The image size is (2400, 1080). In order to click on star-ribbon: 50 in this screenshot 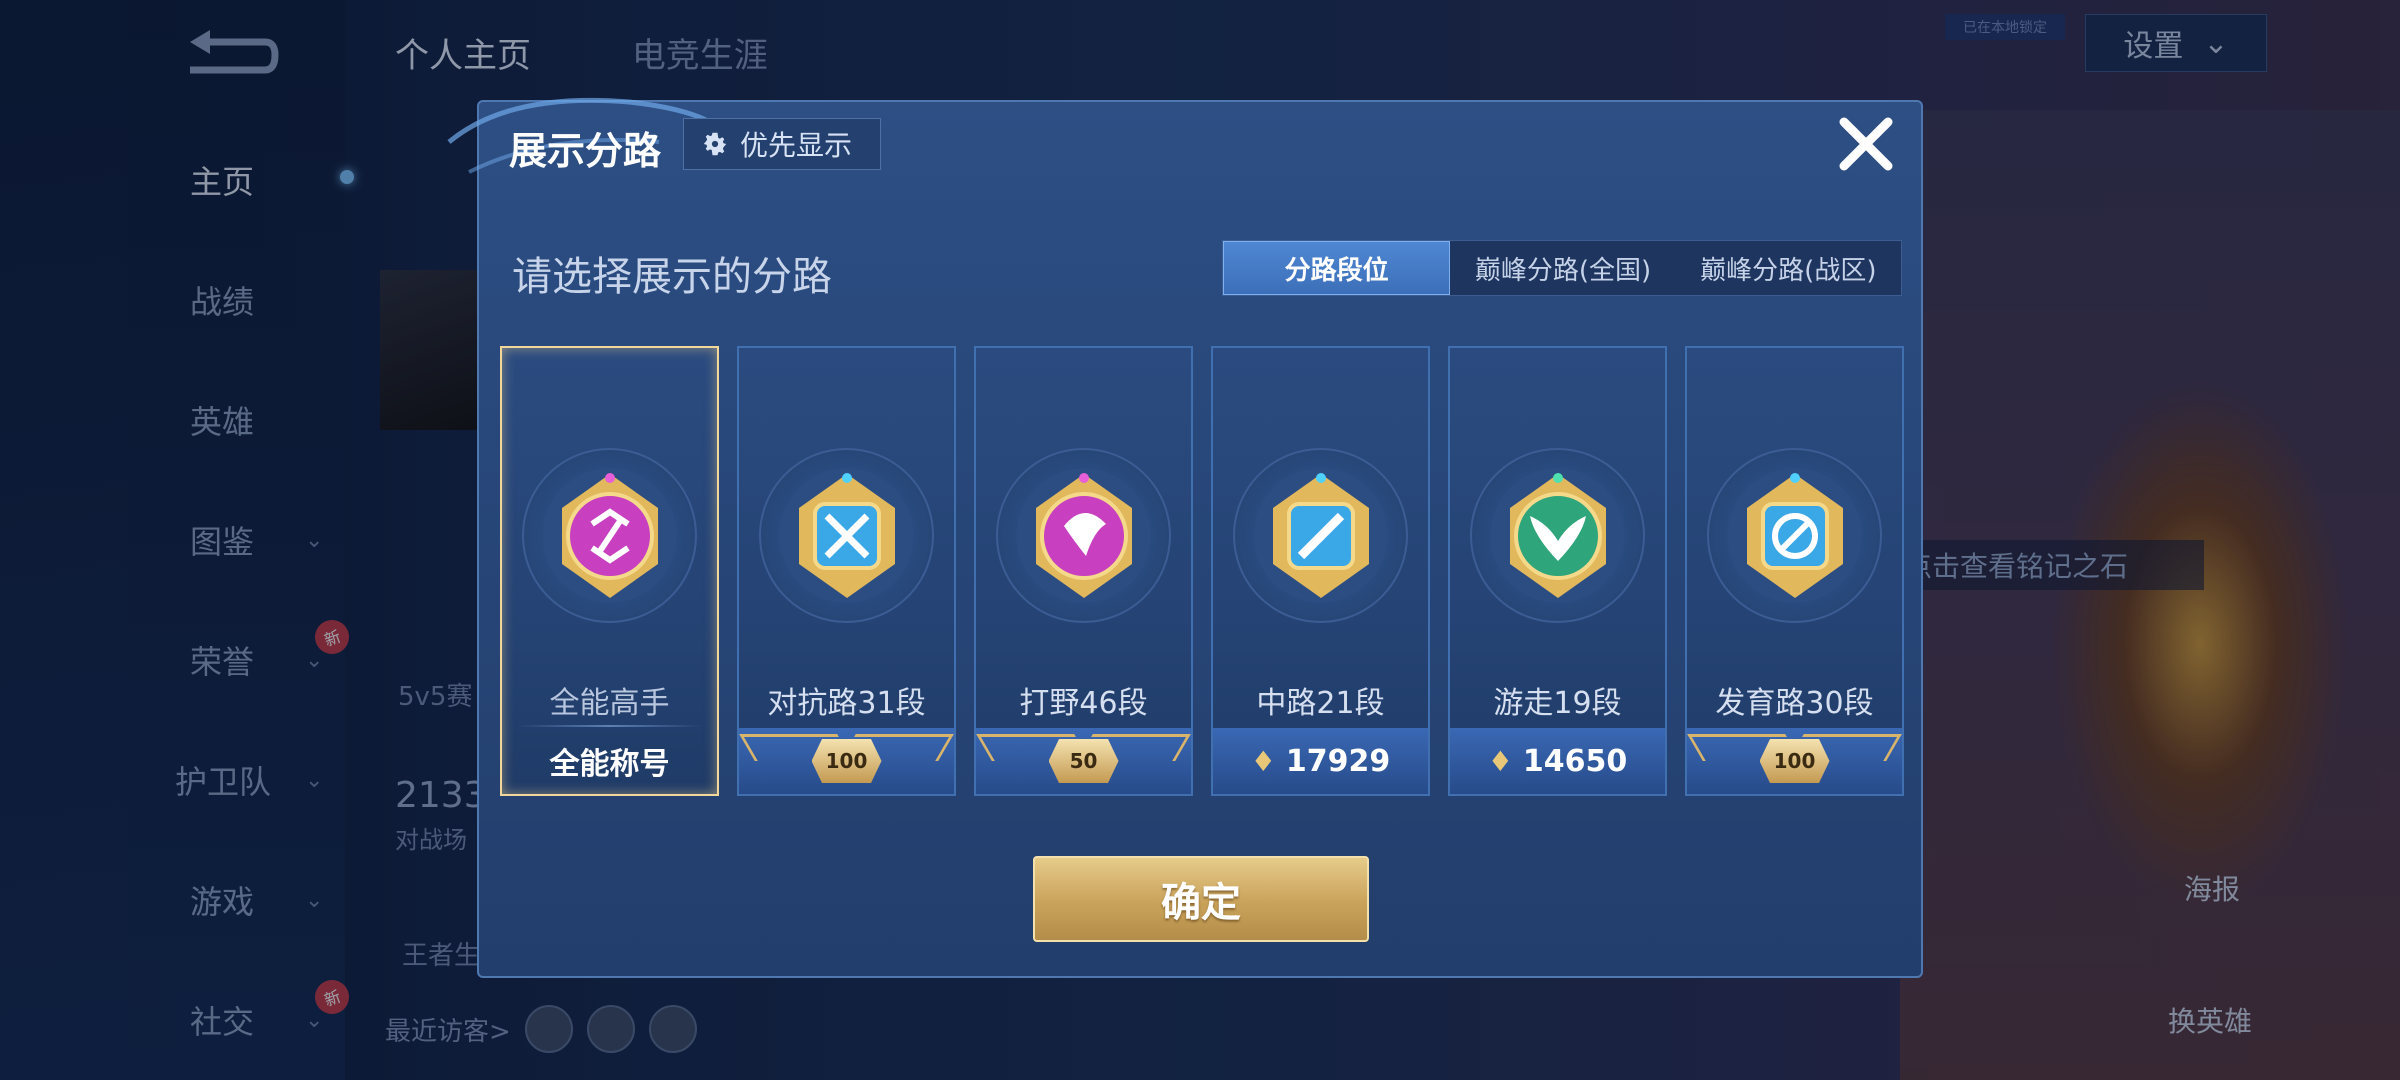, I will do `click(1083, 761)`.